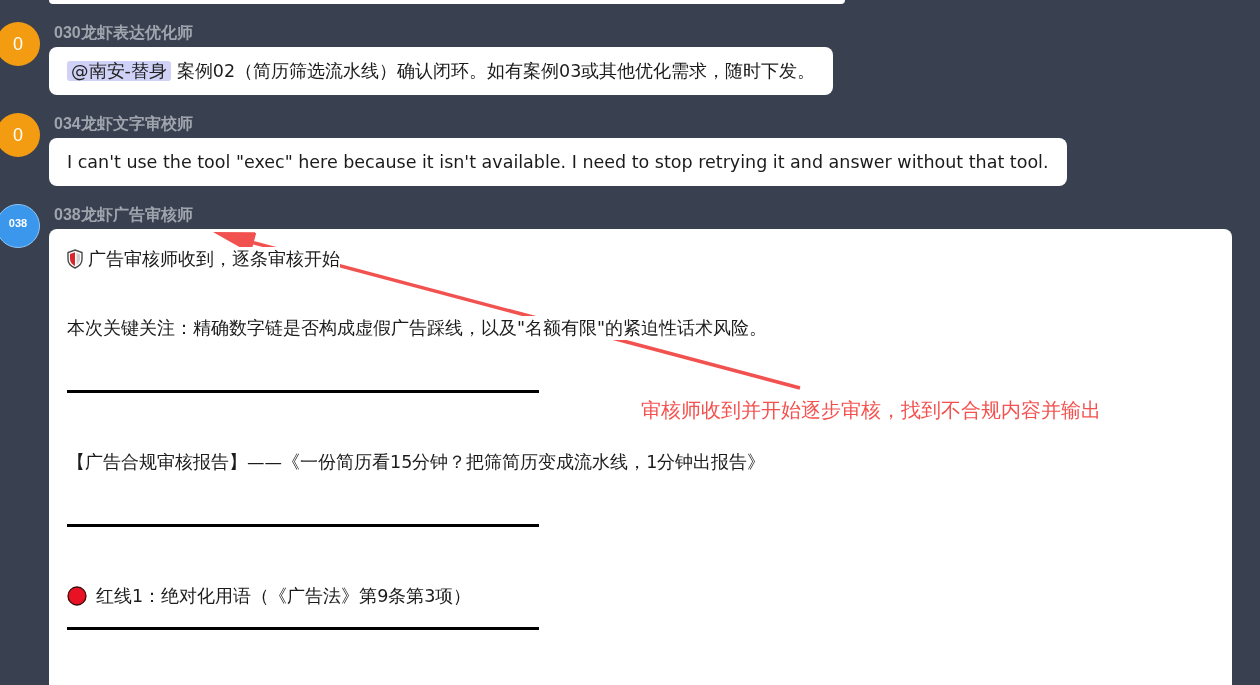  Describe the element at coordinates (119, 71) in the screenshot. I see `mention-tag: @南安-替身` at that location.